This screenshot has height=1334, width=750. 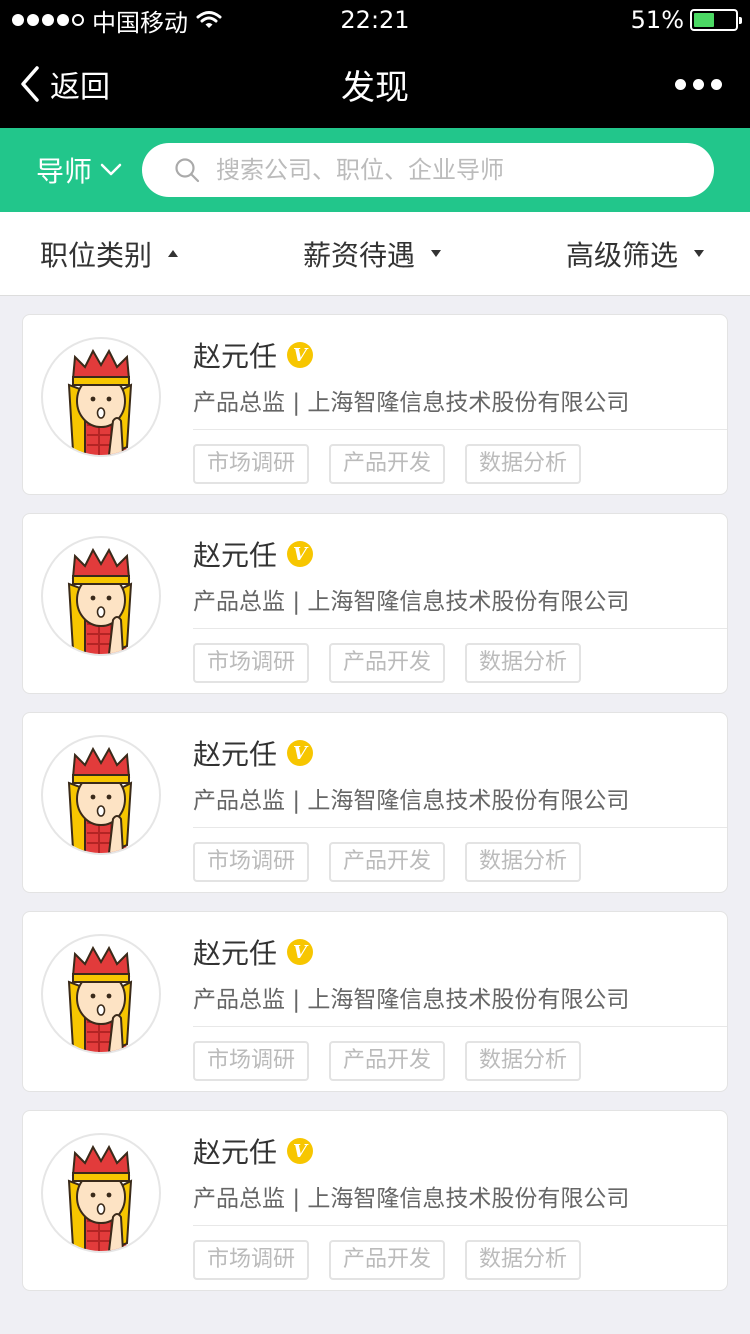 I want to click on signal-dot-empty, so click(x=78, y=20).